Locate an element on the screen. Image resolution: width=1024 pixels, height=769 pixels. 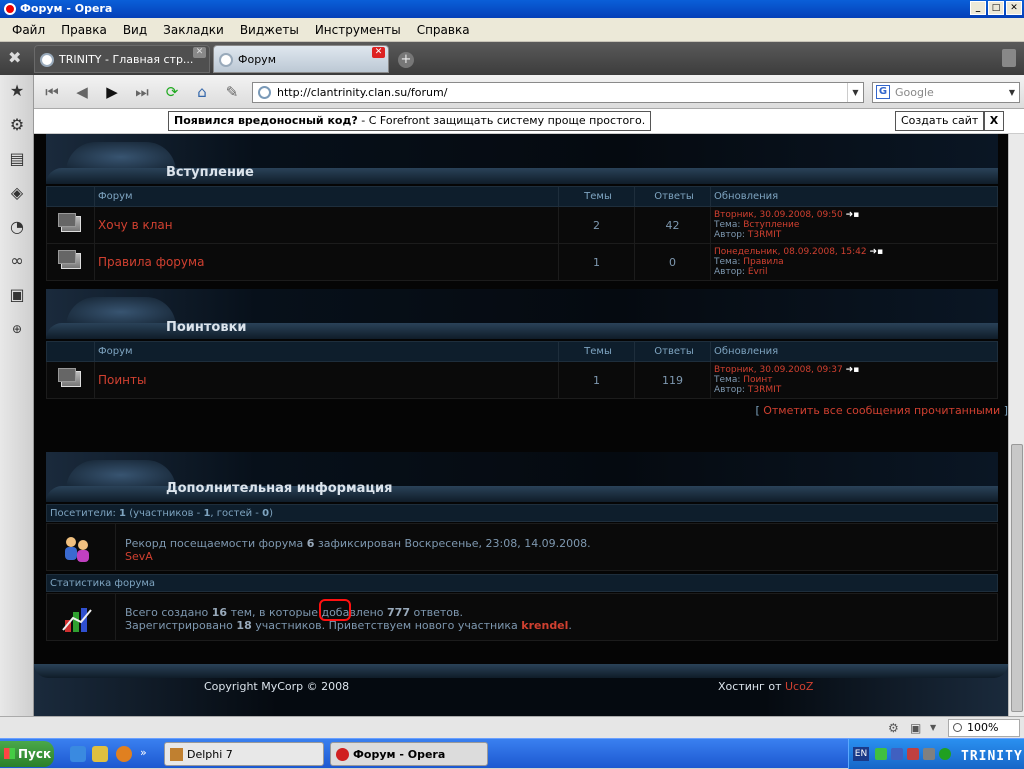
edit-pen-icon: ✎ is located at coordinates (232, 92).